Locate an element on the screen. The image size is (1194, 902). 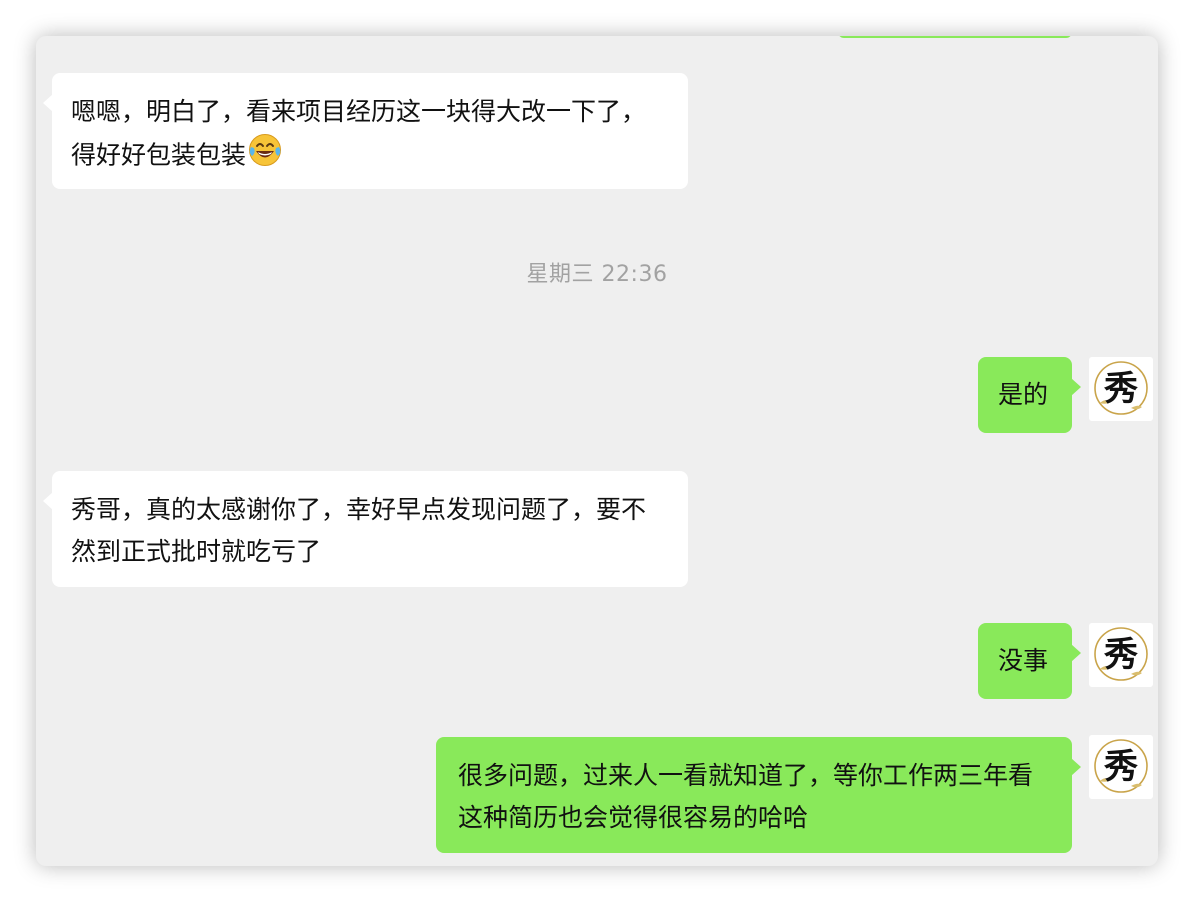
message-bubble-incoming: 秀哥，真的太感谢你了，幸好早点发现问题了，要不然到正式批时就吃亏了 is located at coordinates (365, 529).